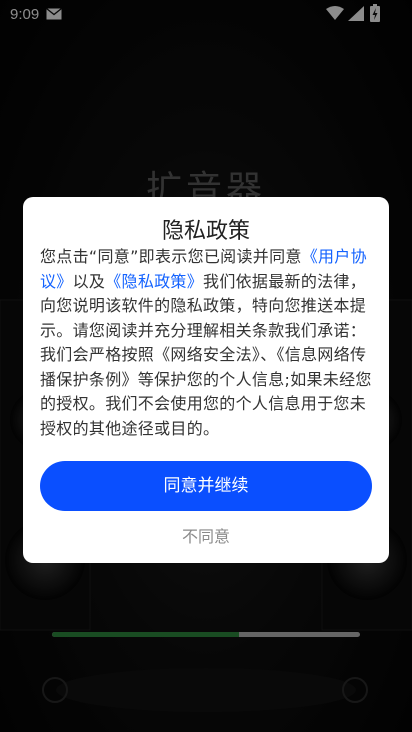 This screenshot has width=412, height=732. Describe the element at coordinates (206, 486) in the screenshot. I see `agree-continue-button: 同意并继续` at that location.